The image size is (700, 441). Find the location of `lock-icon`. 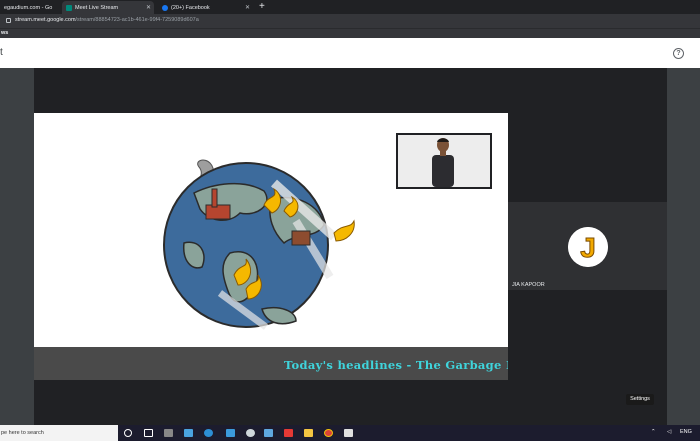

lock-icon is located at coordinates (8, 20).